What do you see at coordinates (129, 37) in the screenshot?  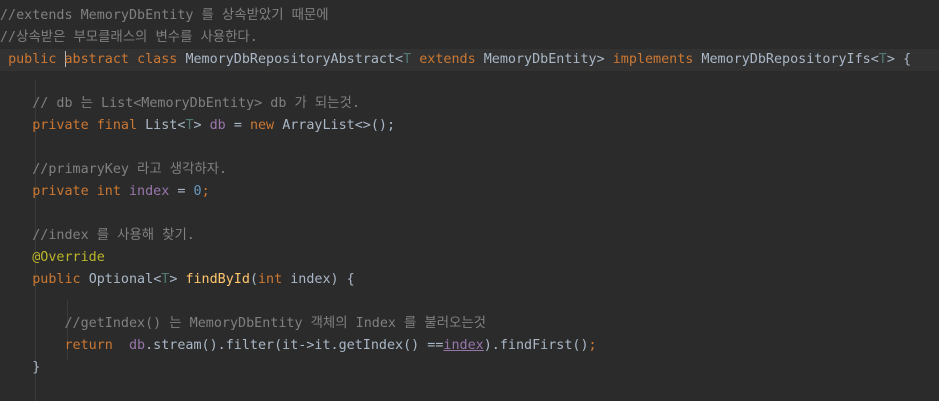 I see `comment: //상속받은 부모클래스의 변수를 사용한다.` at bounding box center [129, 37].